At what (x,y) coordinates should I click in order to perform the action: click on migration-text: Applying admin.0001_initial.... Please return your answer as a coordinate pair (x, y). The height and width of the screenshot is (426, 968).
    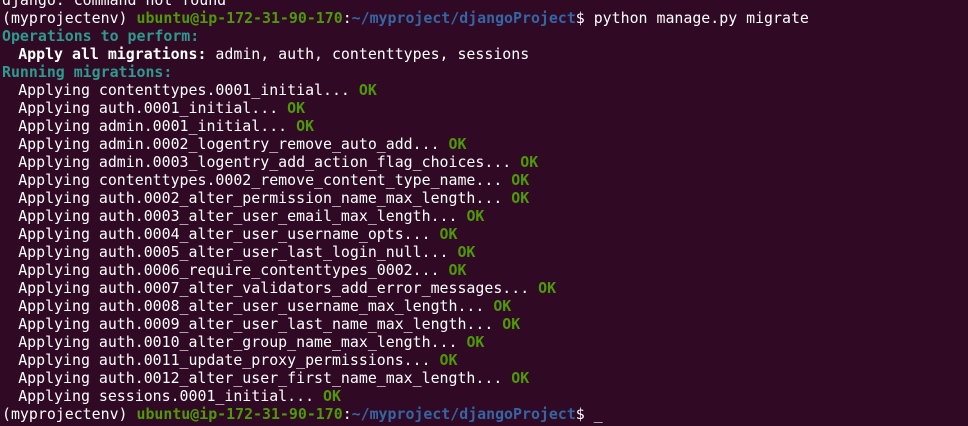
    Looking at the image, I should click on (157, 126).